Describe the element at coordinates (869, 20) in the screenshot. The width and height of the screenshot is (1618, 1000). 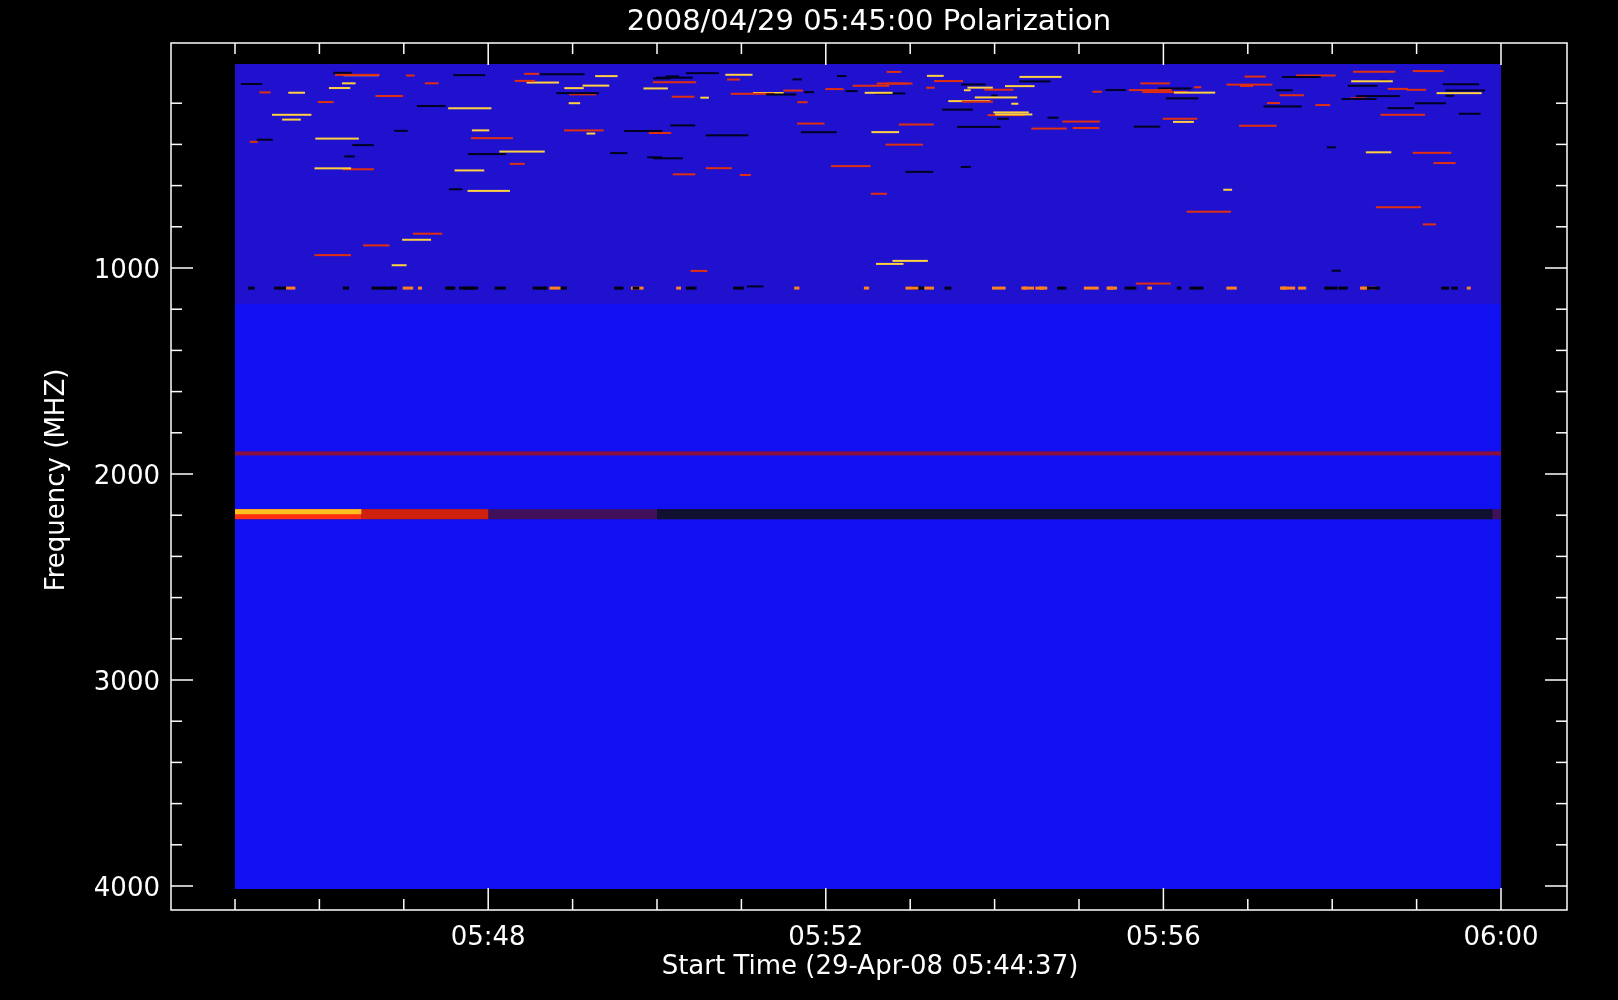
I see `chart-title: 2008/04/29 05:45:00 Polarization` at that location.